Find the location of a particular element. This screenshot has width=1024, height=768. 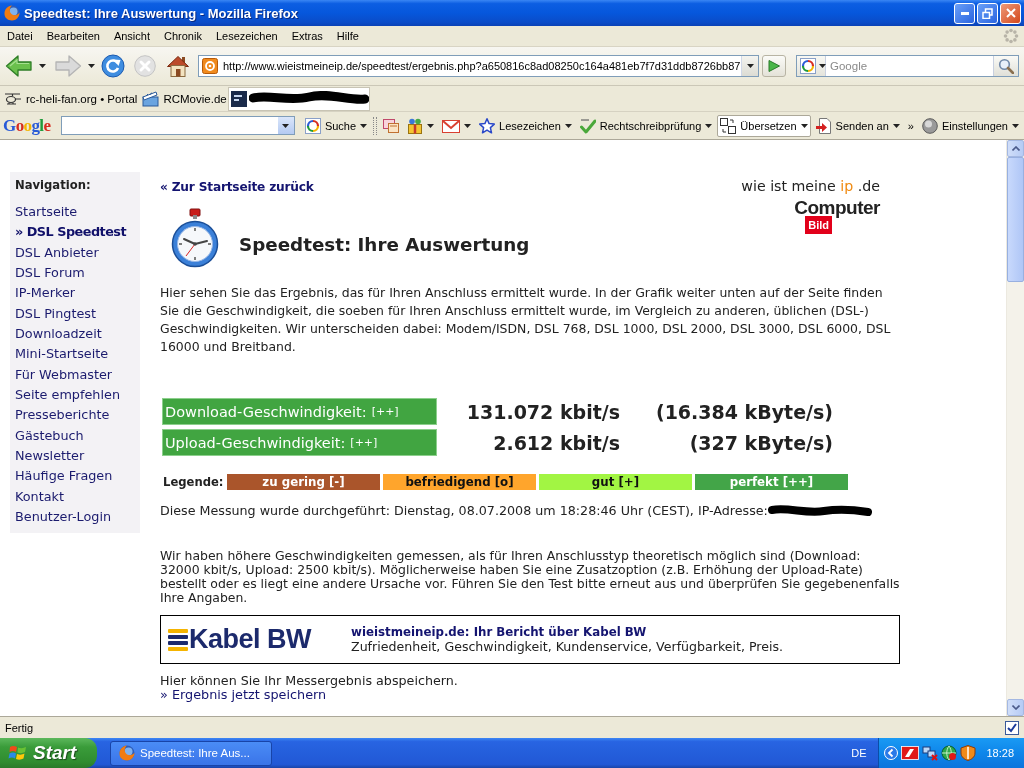

chevron-icon is located at coordinates (891, 753).